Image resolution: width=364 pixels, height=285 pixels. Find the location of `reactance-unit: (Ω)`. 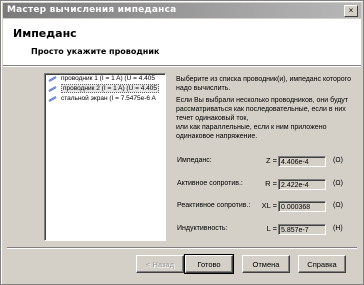

reactance-unit: (Ω) is located at coordinates (338, 205).